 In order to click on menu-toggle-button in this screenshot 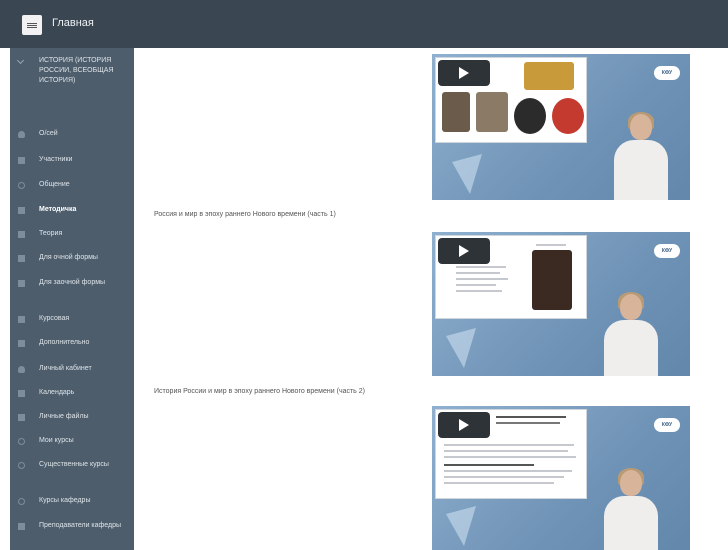, I will do `click(32, 25)`.